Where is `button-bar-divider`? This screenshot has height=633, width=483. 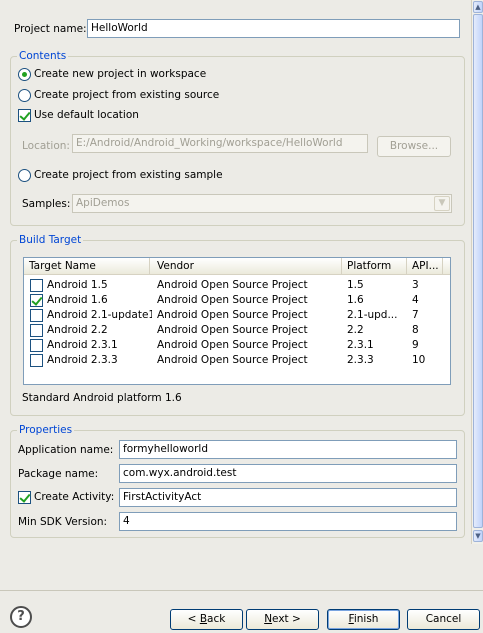 button-bar-divider is located at coordinates (241, 590).